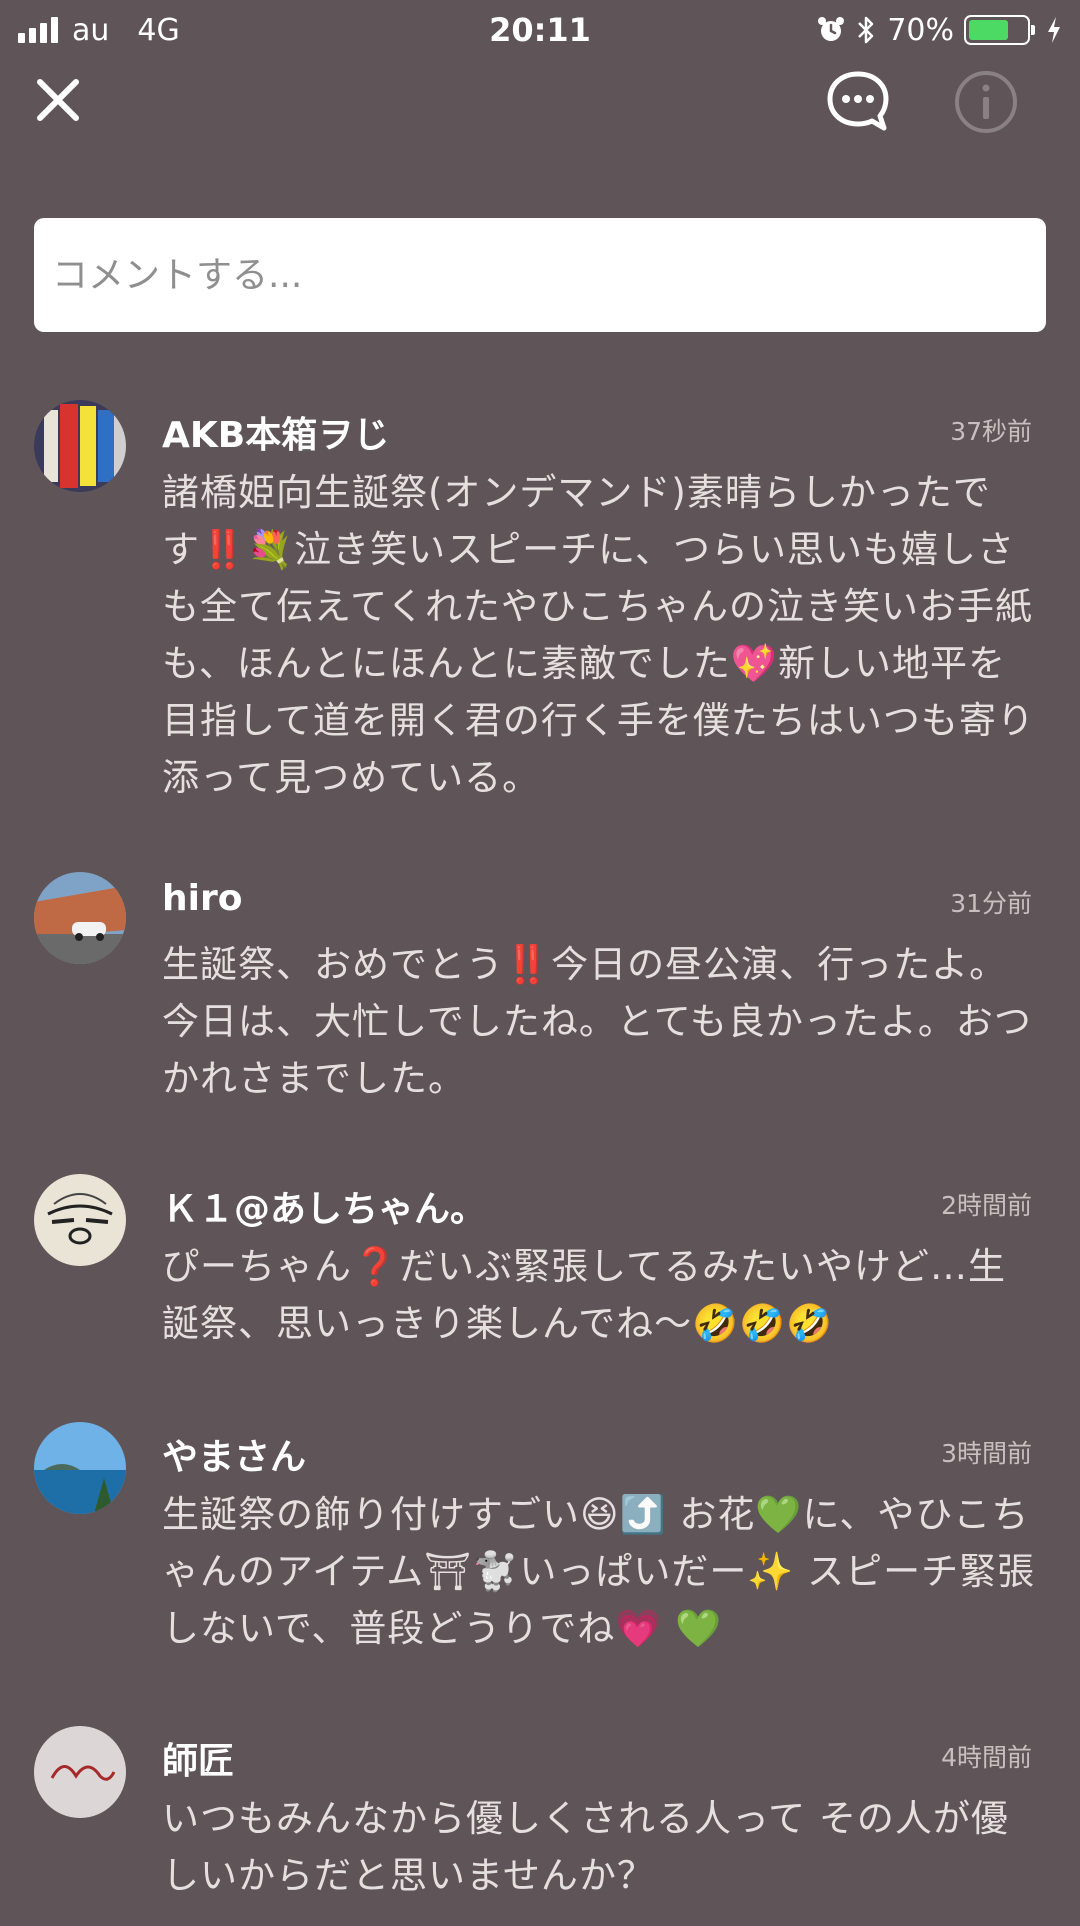 This screenshot has height=1926, width=1080. I want to click on comment-text: ぴーちゃん❓だいぶ緊張してるみたいやけど…生誕祭、思いっきり楽しんでね〜🤣🤣🤣, so click(584, 1295).